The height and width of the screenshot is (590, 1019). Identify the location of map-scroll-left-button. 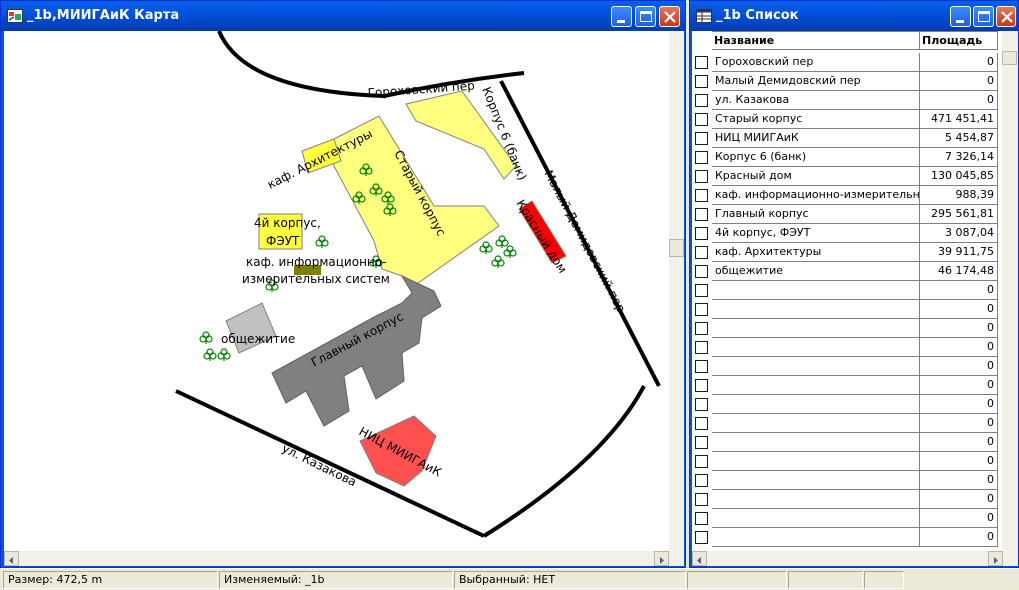
(11, 558).